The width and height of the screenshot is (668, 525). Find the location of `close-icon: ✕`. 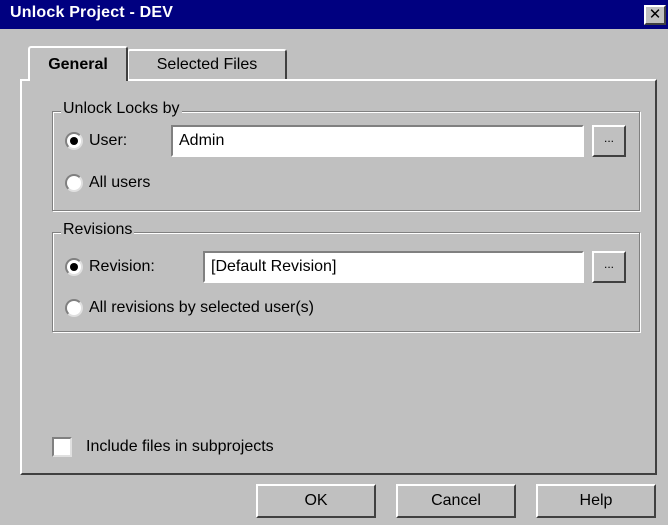

close-icon: ✕ is located at coordinates (655, 14).